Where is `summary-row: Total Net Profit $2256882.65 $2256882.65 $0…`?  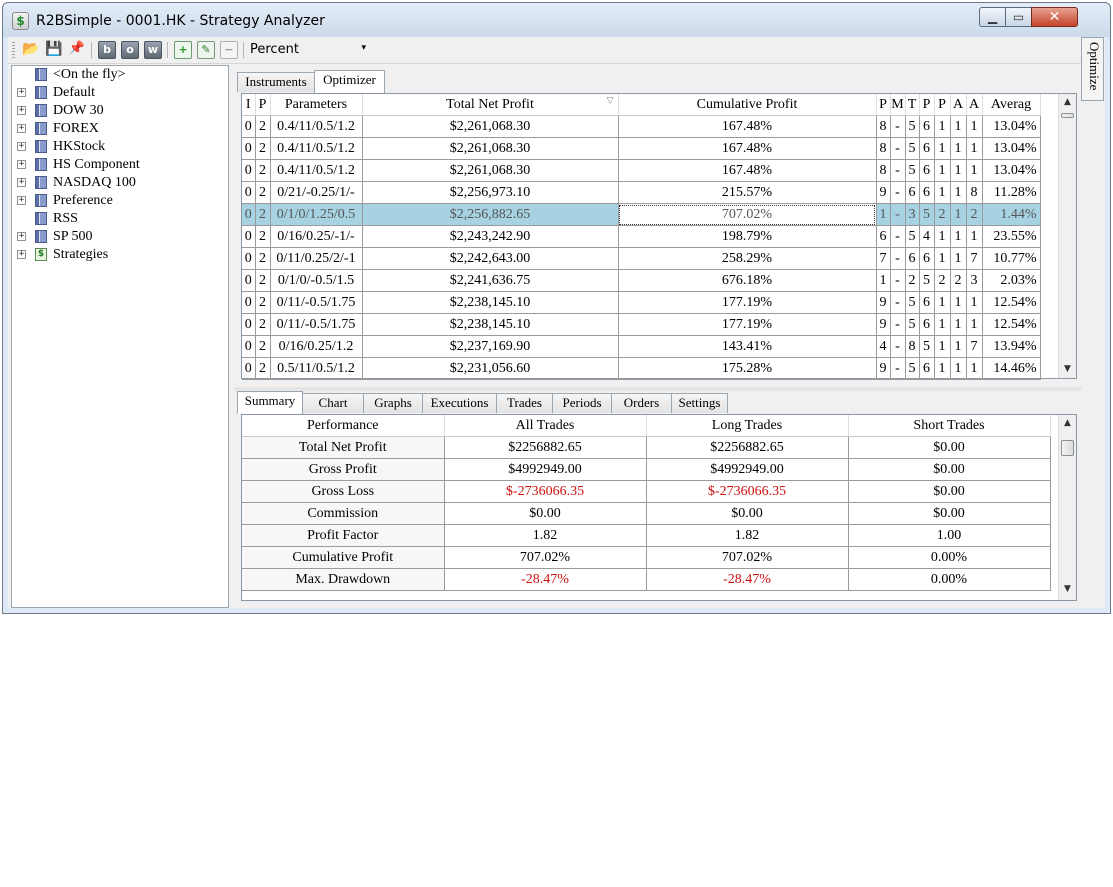 summary-row: Total Net Profit $2256882.65 $2256882.65 $0… is located at coordinates (646, 447).